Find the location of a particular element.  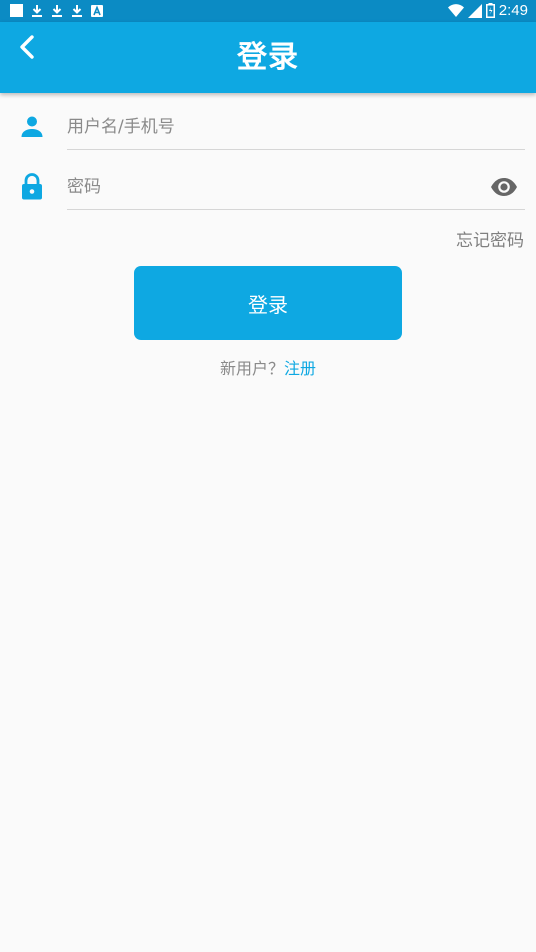

status-notifications is located at coordinates (56, 10).